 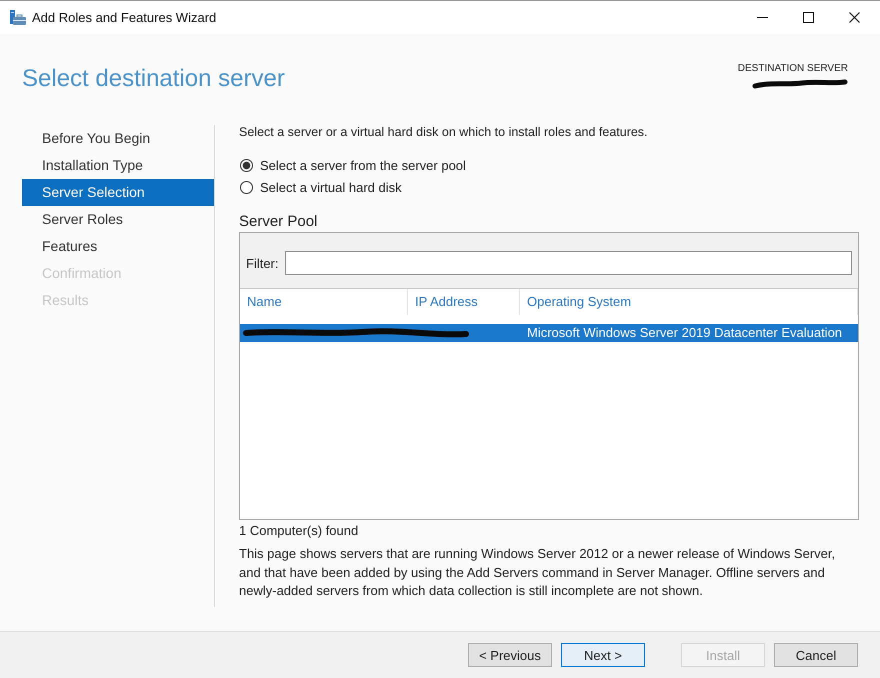 What do you see at coordinates (568, 263) in the screenshot?
I see `filter-field` at bounding box center [568, 263].